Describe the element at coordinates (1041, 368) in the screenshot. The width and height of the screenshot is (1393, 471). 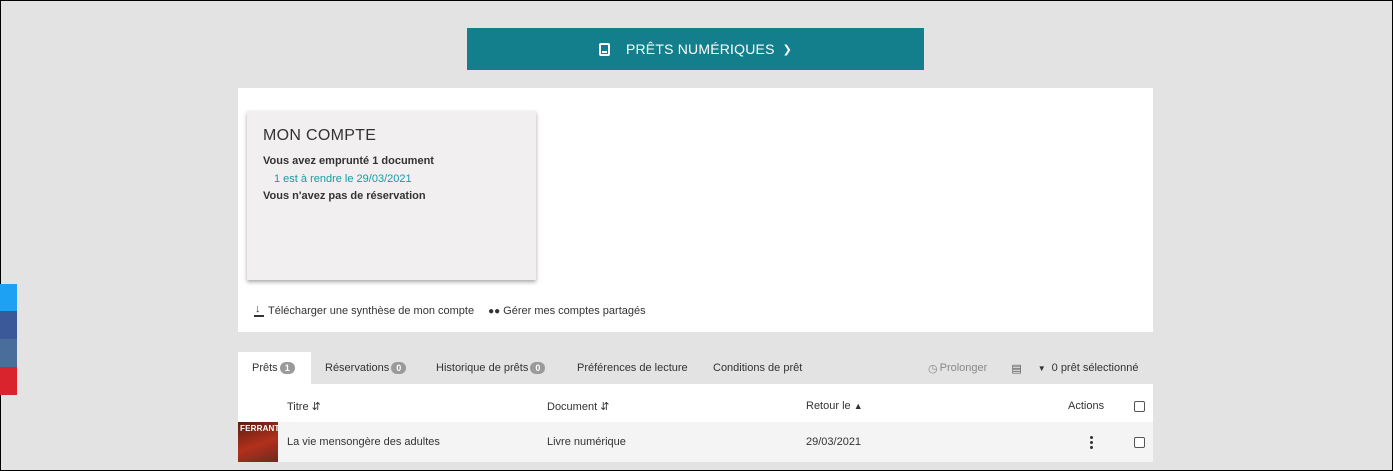
I see `caret-down-icon: ▼` at that location.